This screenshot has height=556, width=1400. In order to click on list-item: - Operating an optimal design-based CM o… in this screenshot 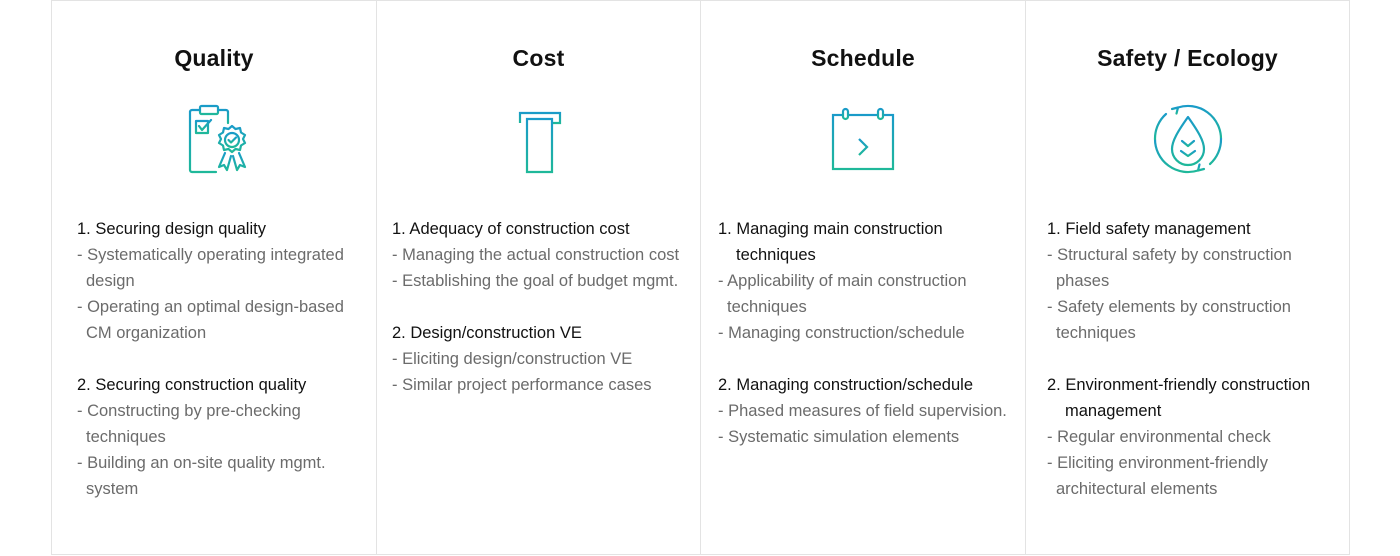, I will do `click(210, 320)`.